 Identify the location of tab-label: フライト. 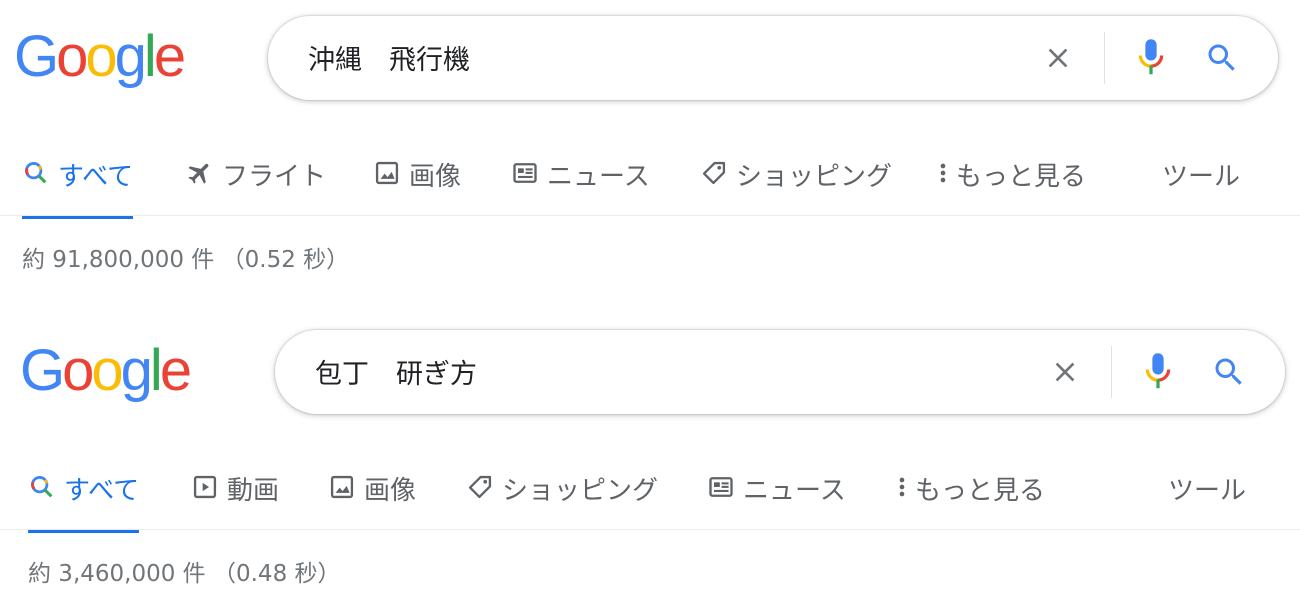
(274, 177).